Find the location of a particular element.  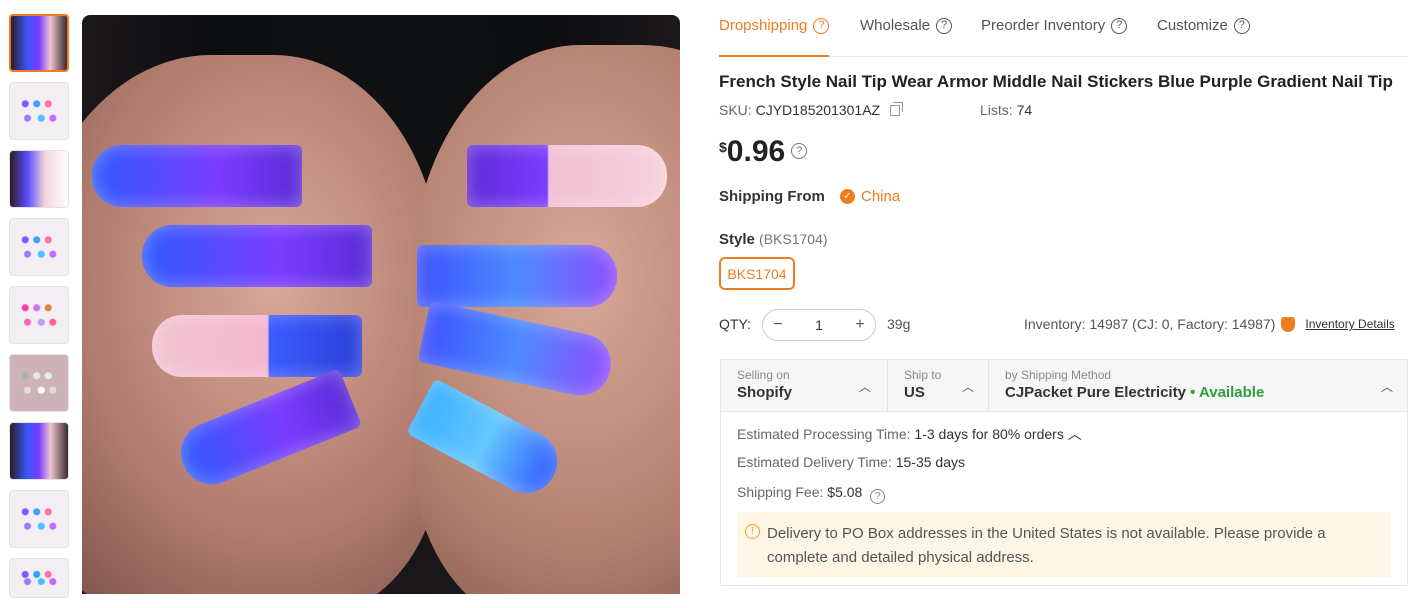

tab-label: Customize is located at coordinates (1192, 25).